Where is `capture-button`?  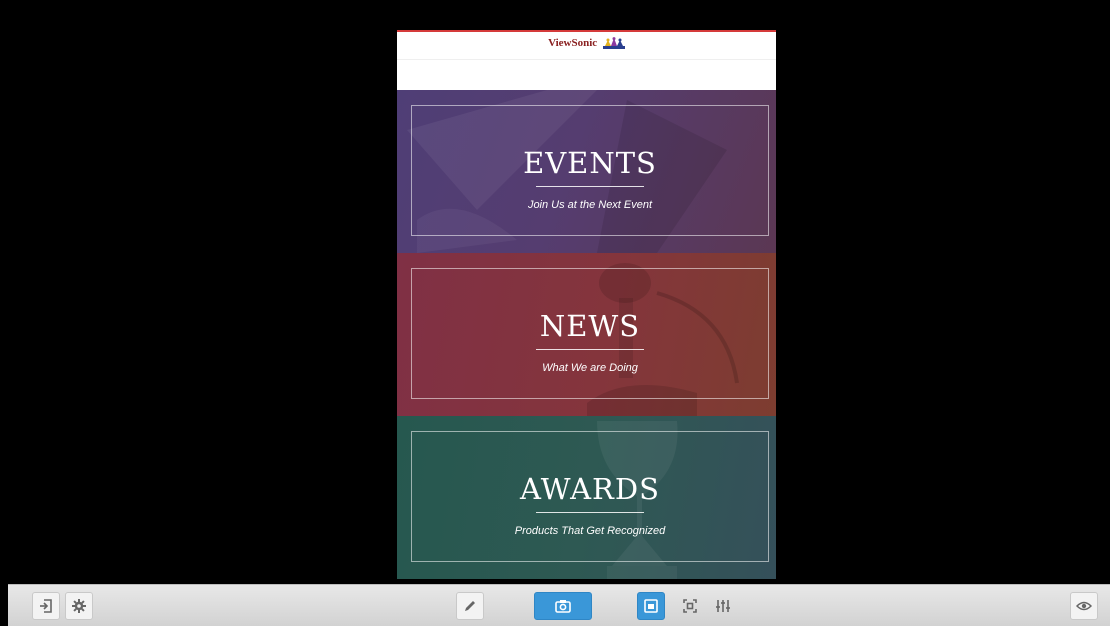
capture-button is located at coordinates (563, 606).